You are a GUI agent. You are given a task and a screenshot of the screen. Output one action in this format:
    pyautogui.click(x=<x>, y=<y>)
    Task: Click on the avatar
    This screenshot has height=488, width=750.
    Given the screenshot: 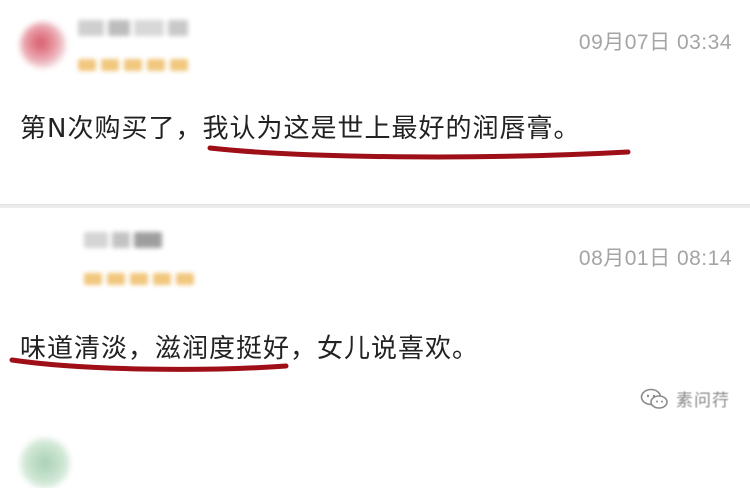 What is the action you would take?
    pyautogui.click(x=45, y=463)
    